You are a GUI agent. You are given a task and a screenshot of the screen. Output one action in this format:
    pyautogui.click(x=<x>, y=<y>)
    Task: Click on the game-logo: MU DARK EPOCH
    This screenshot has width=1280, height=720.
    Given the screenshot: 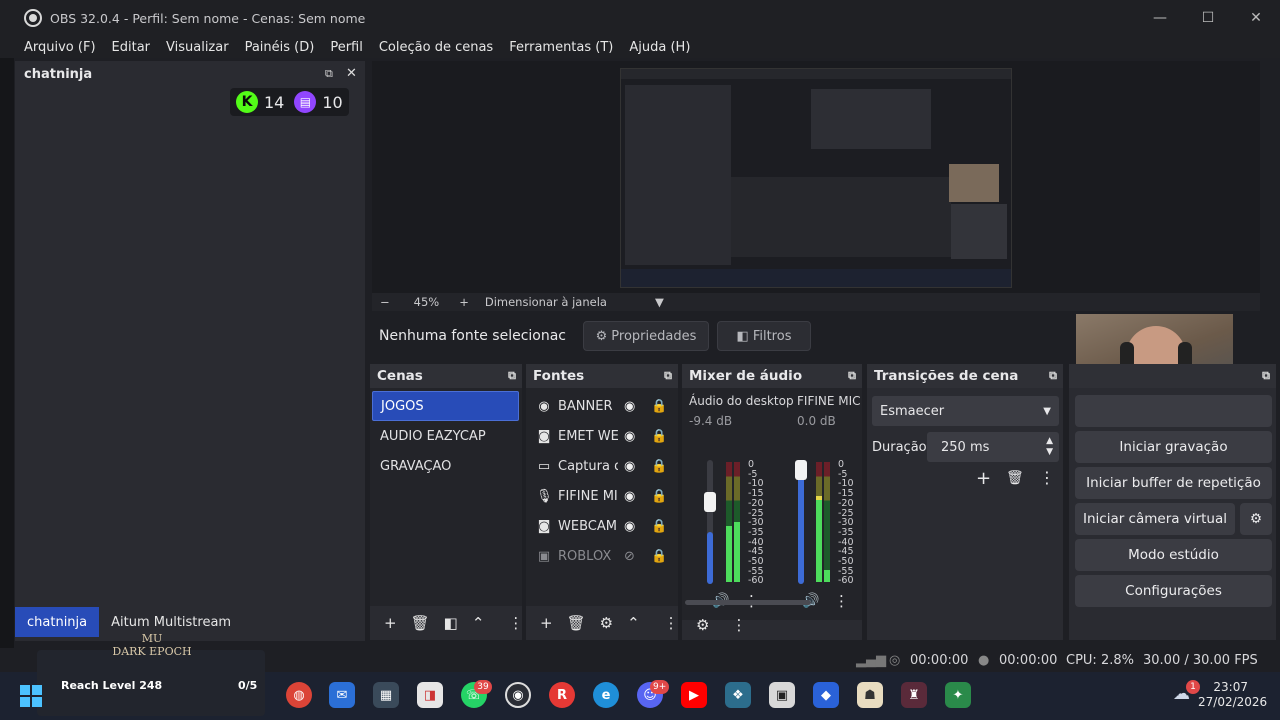 What is the action you would take?
    pyautogui.click(x=152, y=645)
    